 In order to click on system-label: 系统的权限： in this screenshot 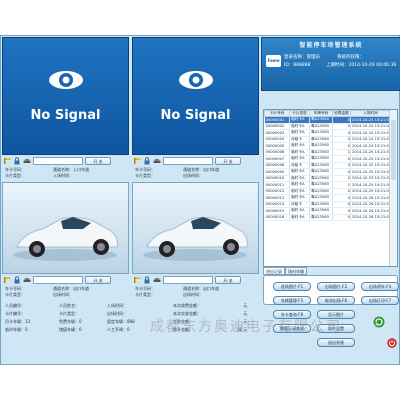, I will do `click(350, 57)`.